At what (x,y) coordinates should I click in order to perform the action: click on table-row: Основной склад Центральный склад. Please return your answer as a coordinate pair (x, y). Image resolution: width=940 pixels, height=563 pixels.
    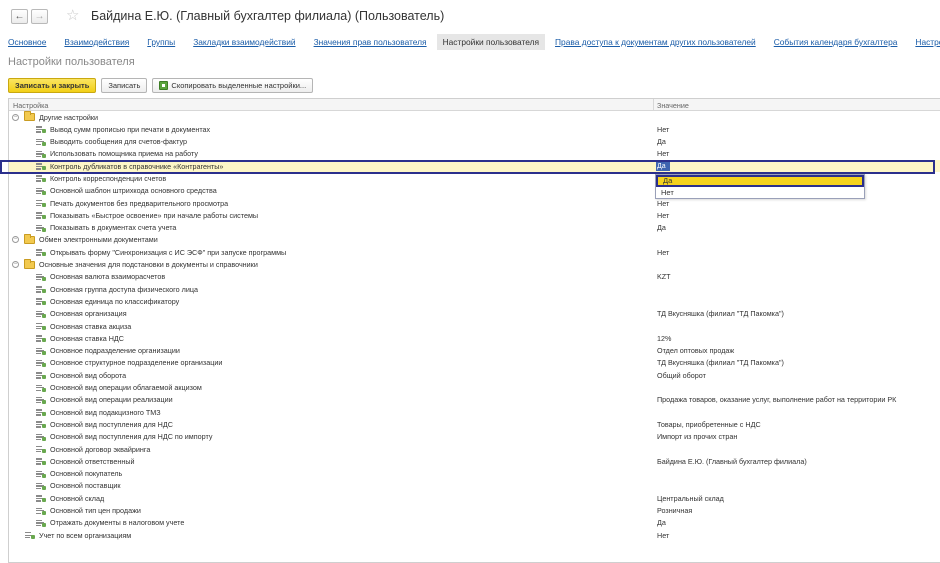
    Looking at the image, I should click on (474, 498).